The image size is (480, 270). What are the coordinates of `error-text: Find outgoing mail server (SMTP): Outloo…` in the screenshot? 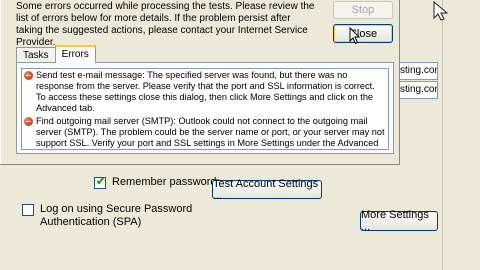 It's located at (210, 132).